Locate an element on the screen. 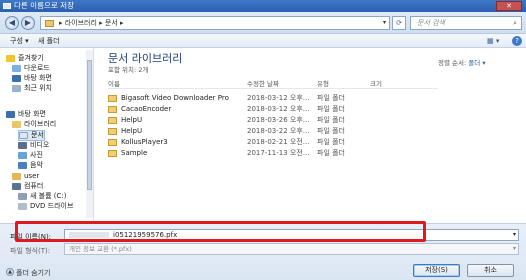 This screenshot has width=526, height=280. new-folder-button: 새 폴더 is located at coordinates (49, 41).